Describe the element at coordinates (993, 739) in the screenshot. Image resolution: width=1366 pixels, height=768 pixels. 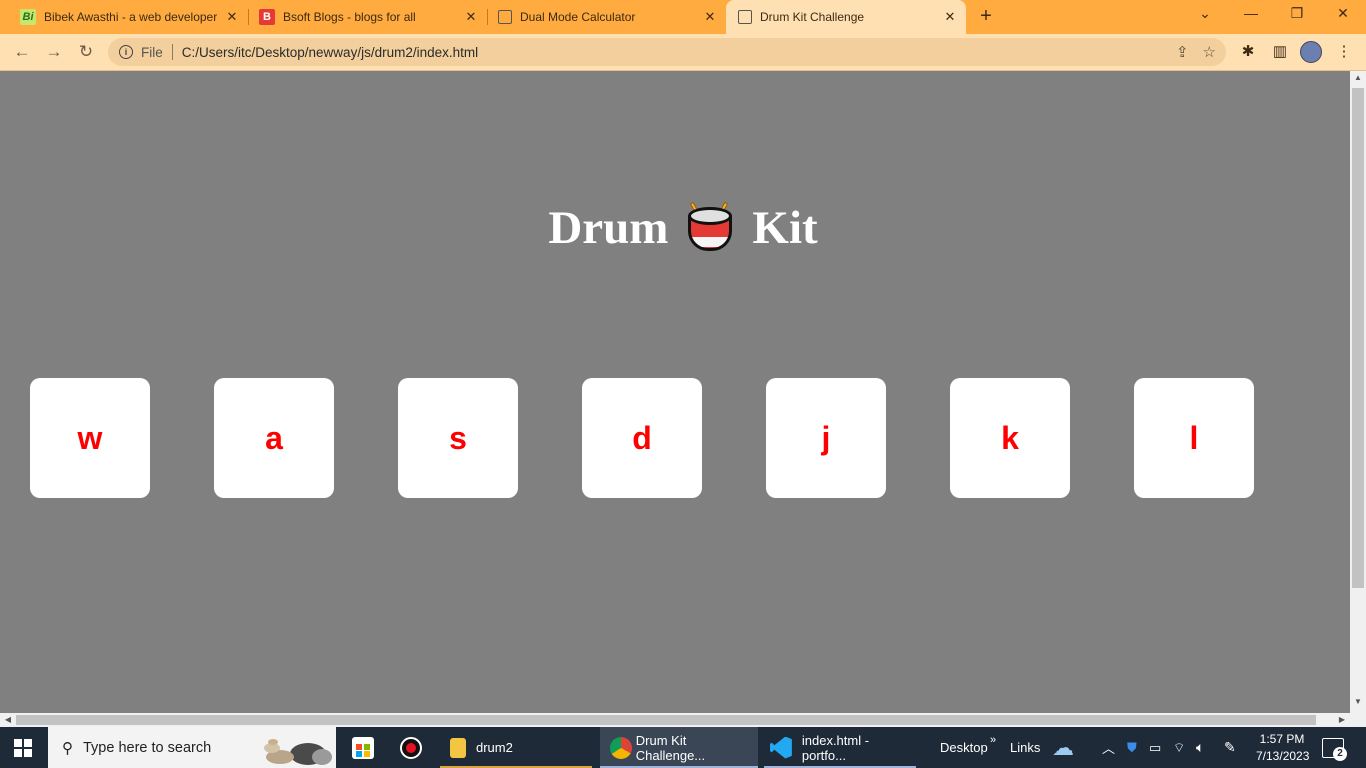
I see `toolbar-chevron-icon: »` at that location.